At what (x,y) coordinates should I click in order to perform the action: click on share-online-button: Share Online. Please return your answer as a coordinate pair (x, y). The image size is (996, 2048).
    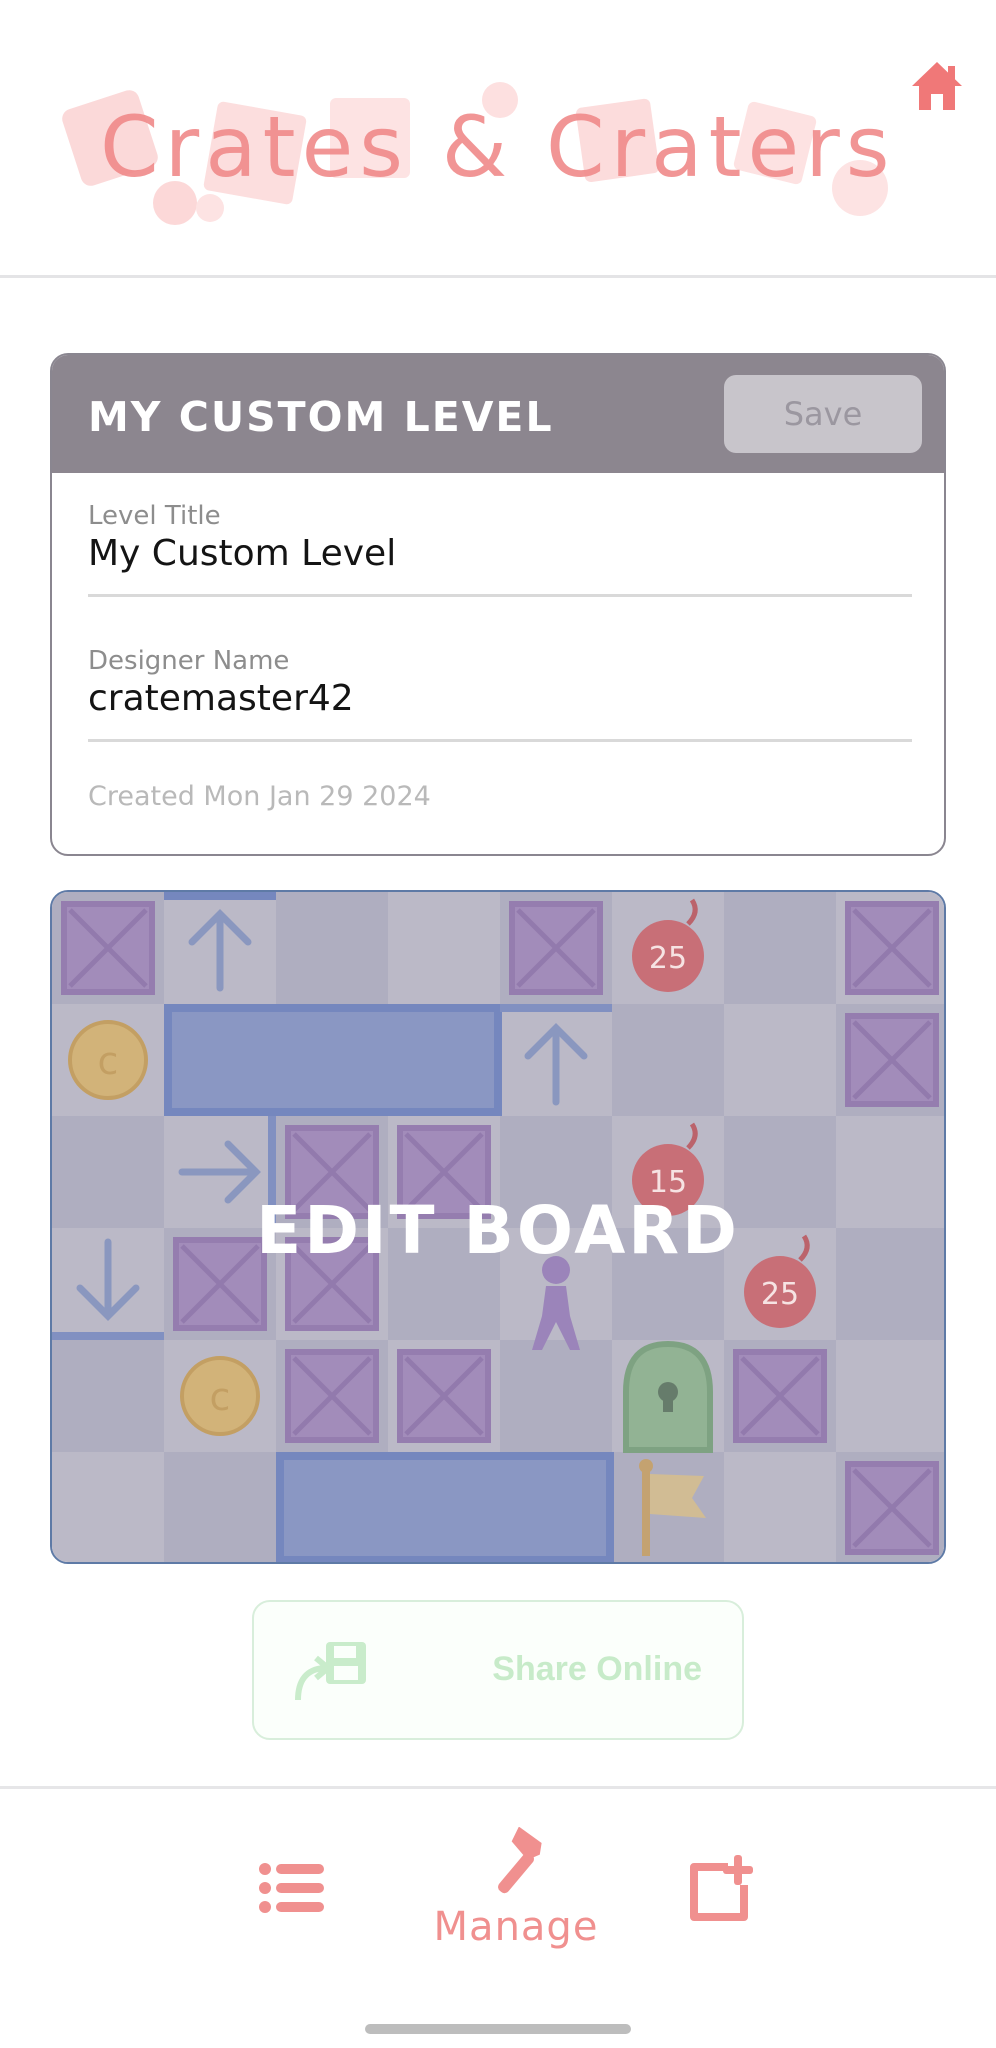
    Looking at the image, I should click on (498, 1670).